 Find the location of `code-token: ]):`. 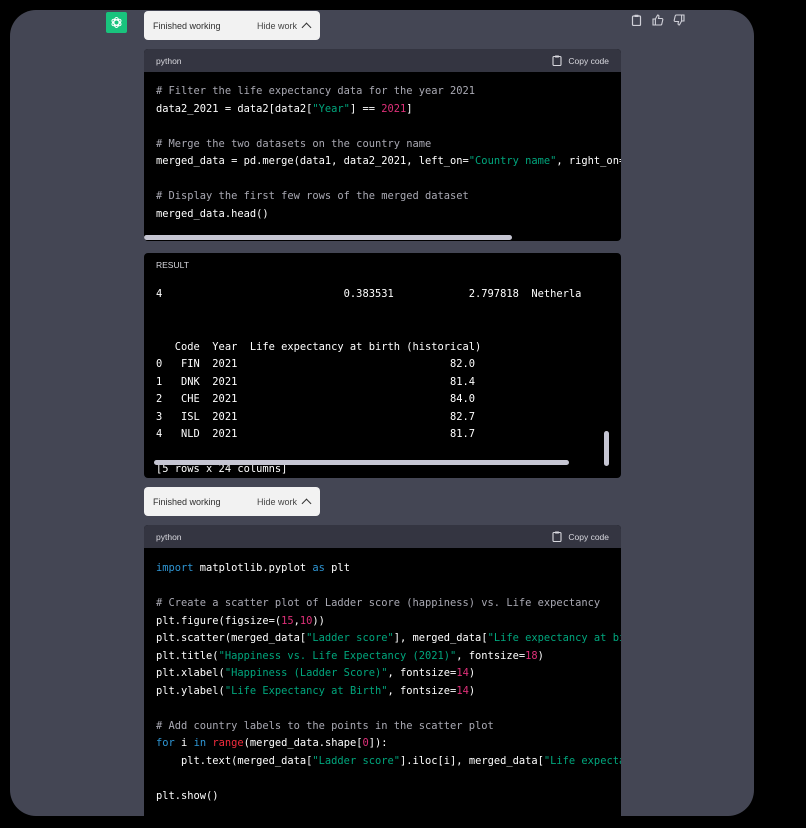

code-token: ]): is located at coordinates (378, 743).